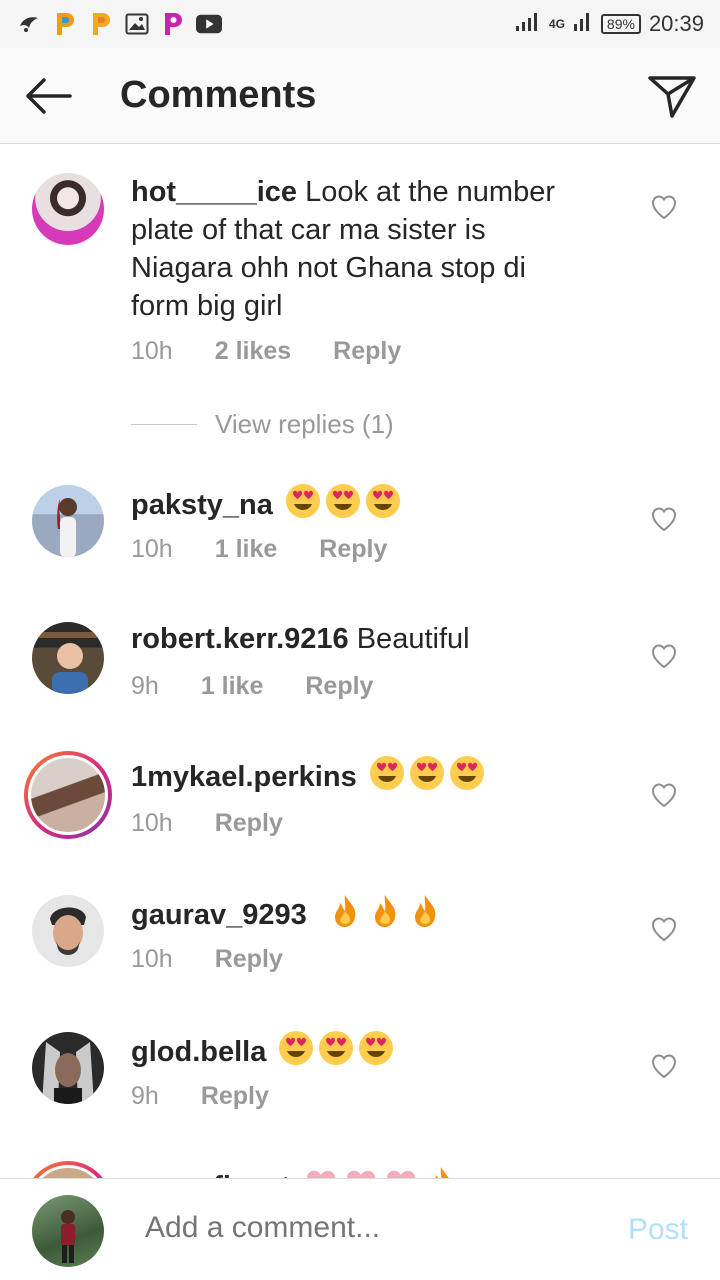 Image resolution: width=720 pixels, height=1280 pixels. I want to click on add-comment-input, so click(365, 1228).